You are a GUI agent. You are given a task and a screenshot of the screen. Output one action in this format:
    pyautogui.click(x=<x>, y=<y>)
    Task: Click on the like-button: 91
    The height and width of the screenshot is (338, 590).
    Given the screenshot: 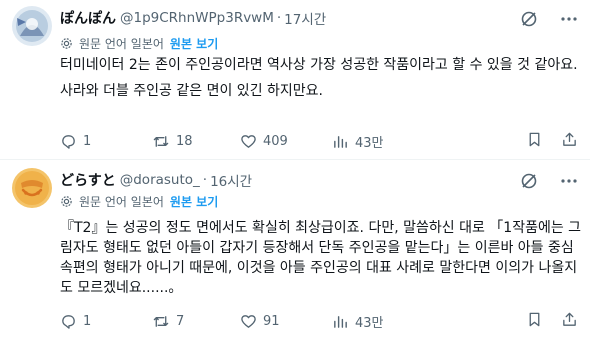 What is the action you would take?
    pyautogui.click(x=286, y=321)
    